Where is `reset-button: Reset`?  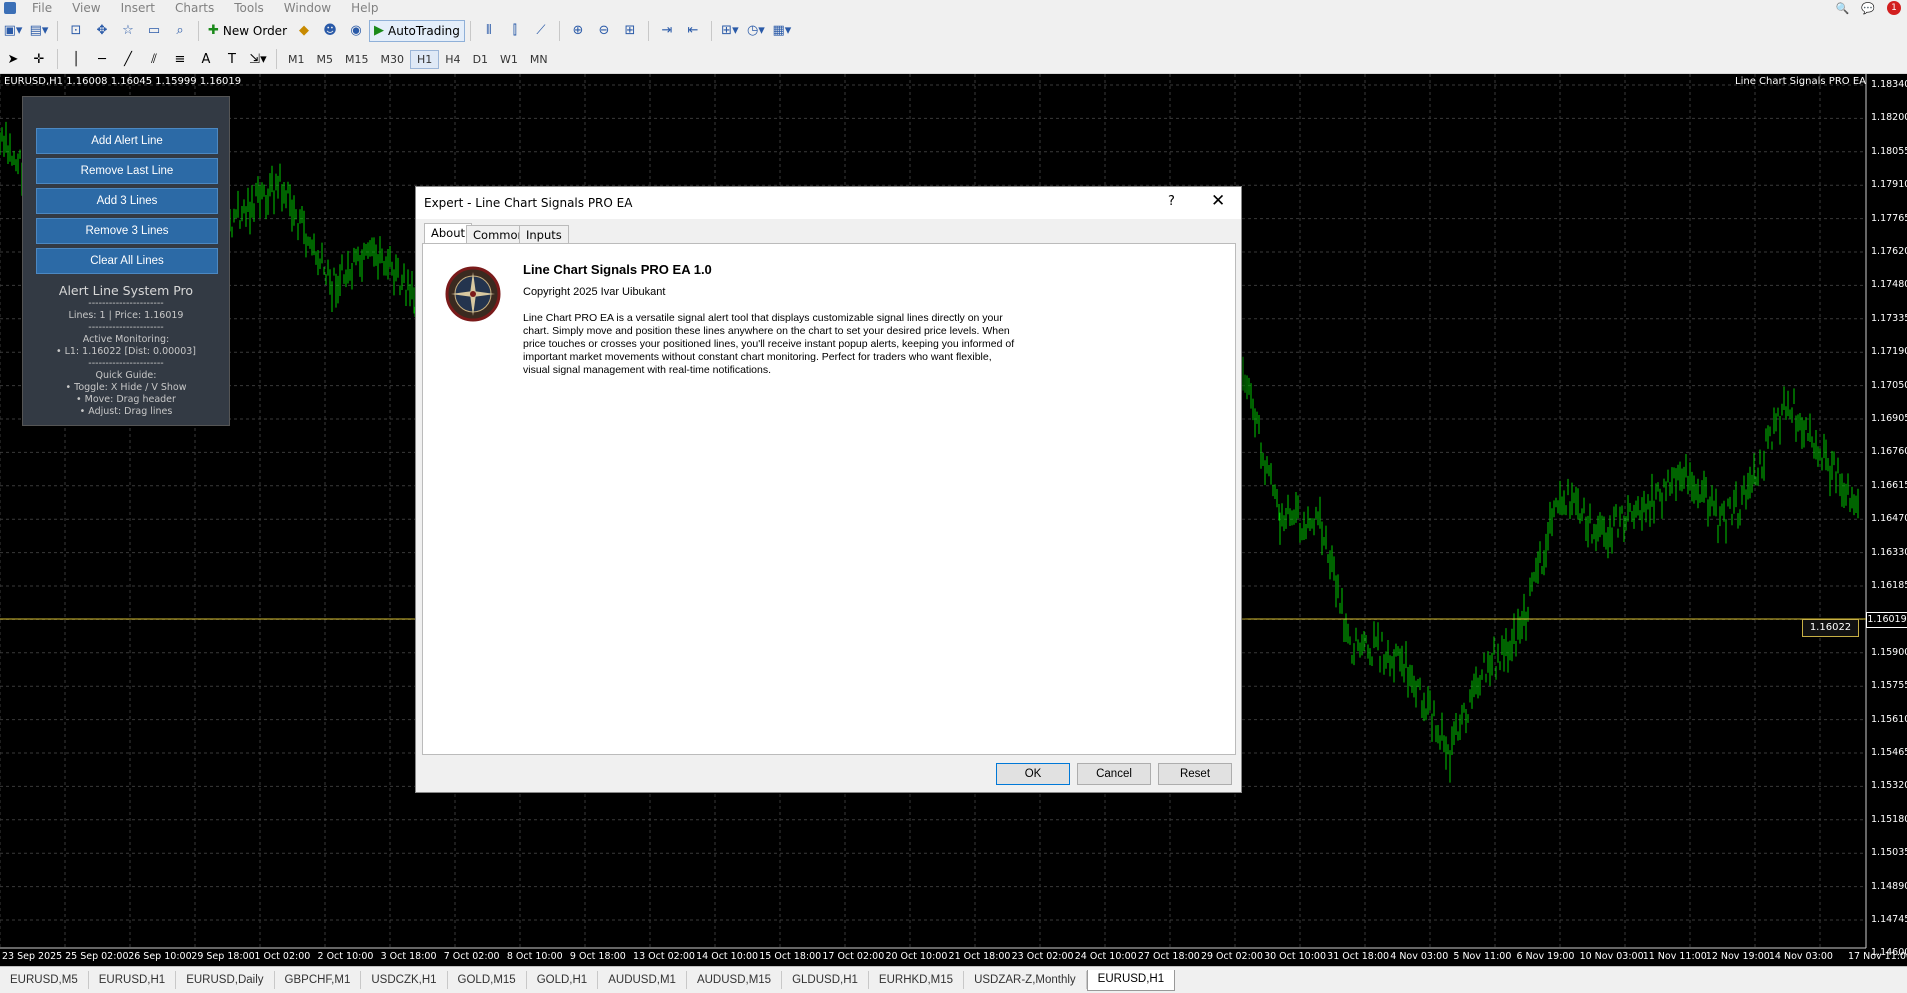
reset-button: Reset is located at coordinates (1195, 774).